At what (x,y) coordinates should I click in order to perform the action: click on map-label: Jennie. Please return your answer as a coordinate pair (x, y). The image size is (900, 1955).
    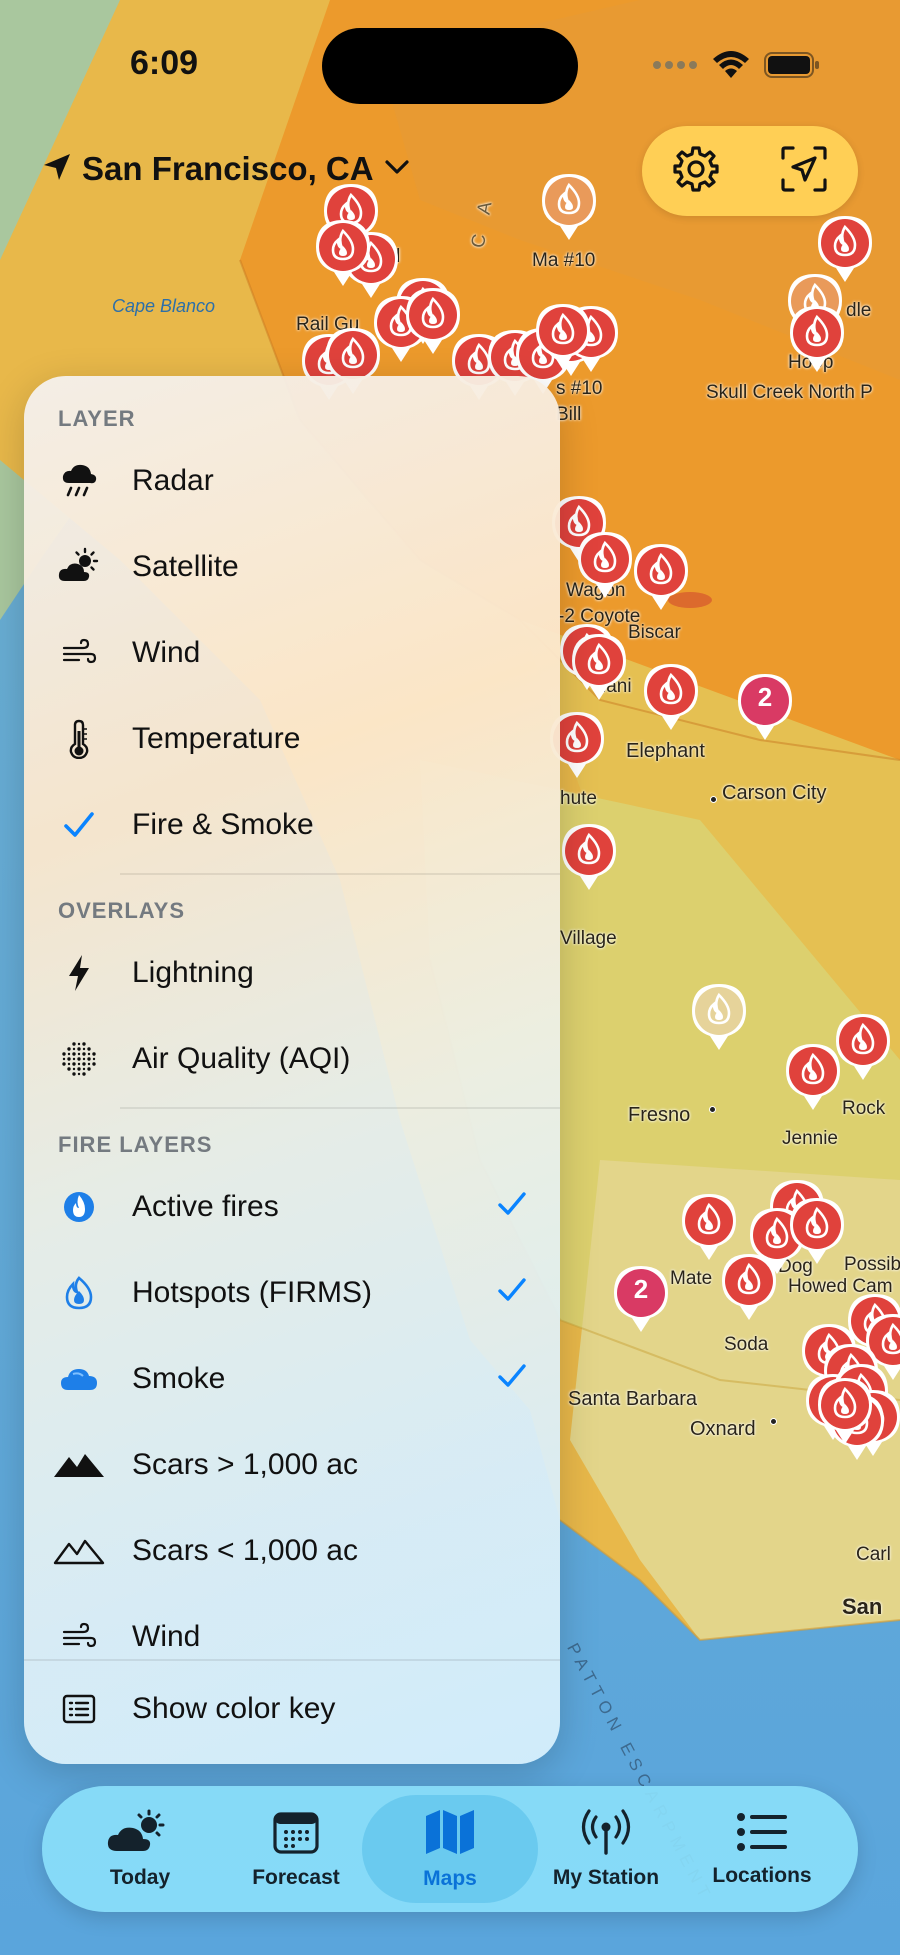
    Looking at the image, I should click on (810, 1138).